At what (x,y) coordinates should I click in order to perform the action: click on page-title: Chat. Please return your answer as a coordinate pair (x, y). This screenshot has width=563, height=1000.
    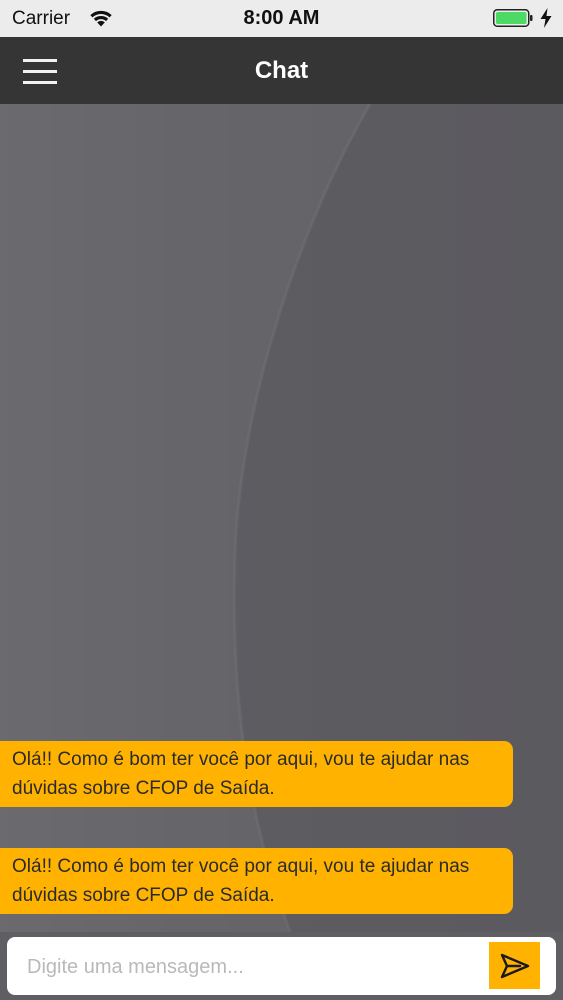
    Looking at the image, I should click on (281, 70).